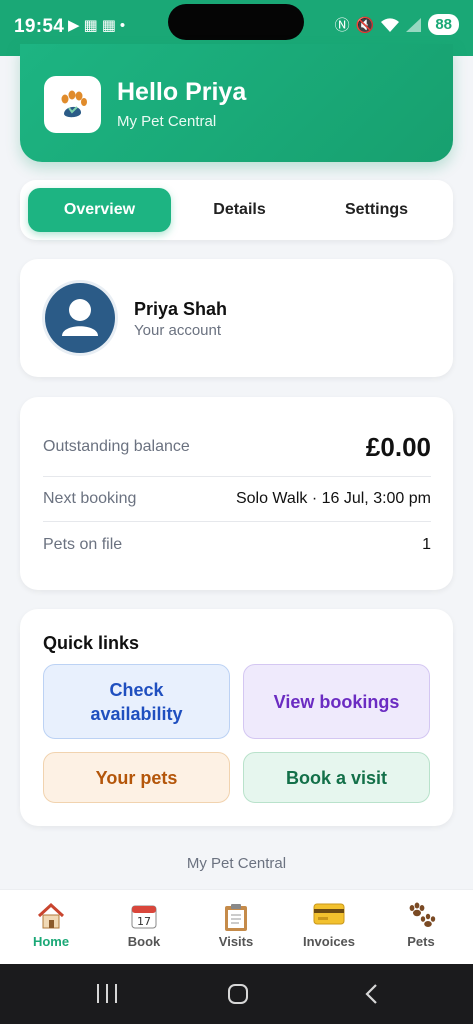 This screenshot has height=1024, width=473. Describe the element at coordinates (329, 941) in the screenshot. I see `nav-label: Invoices` at that location.